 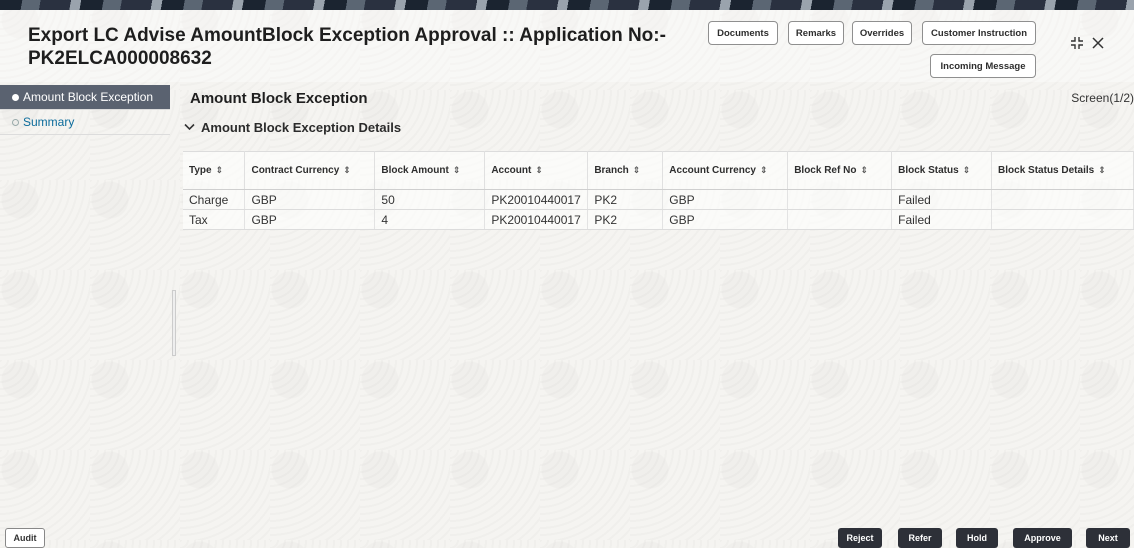 What do you see at coordinates (15, 122) in the screenshot?
I see `step-dot-icon` at bounding box center [15, 122].